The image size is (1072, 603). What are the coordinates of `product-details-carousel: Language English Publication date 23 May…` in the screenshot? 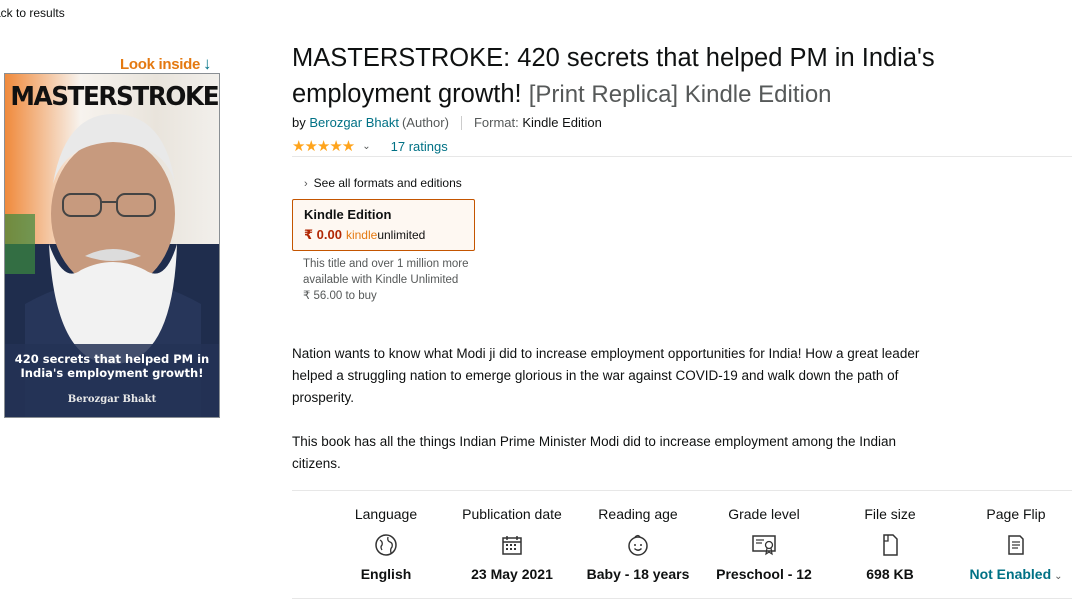 It's located at (697, 544).